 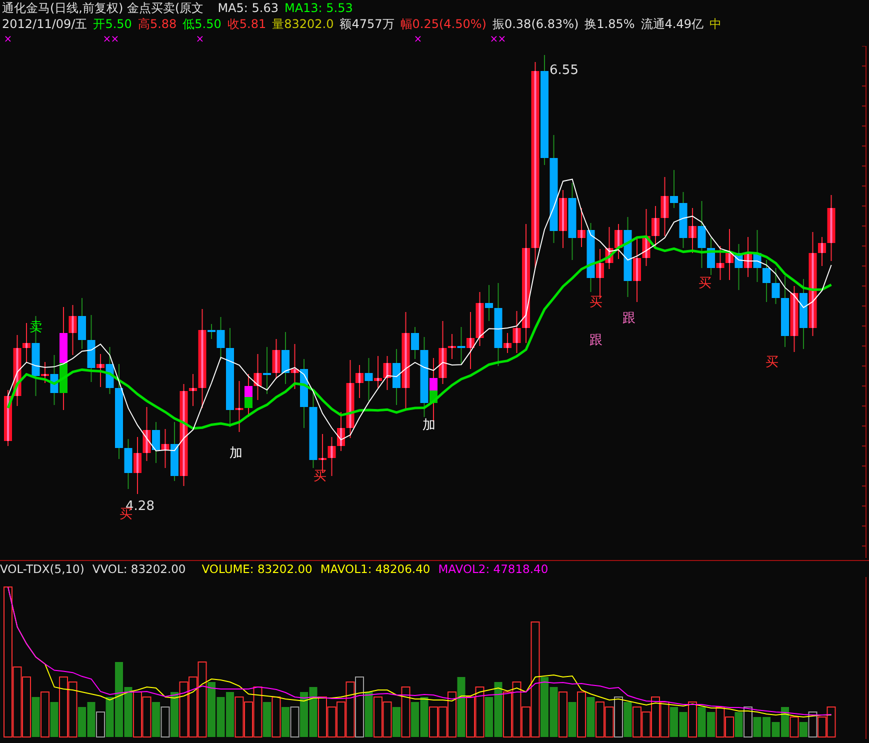 What do you see at coordinates (716, 24) in the screenshot?
I see `quote-text: 中` at bounding box center [716, 24].